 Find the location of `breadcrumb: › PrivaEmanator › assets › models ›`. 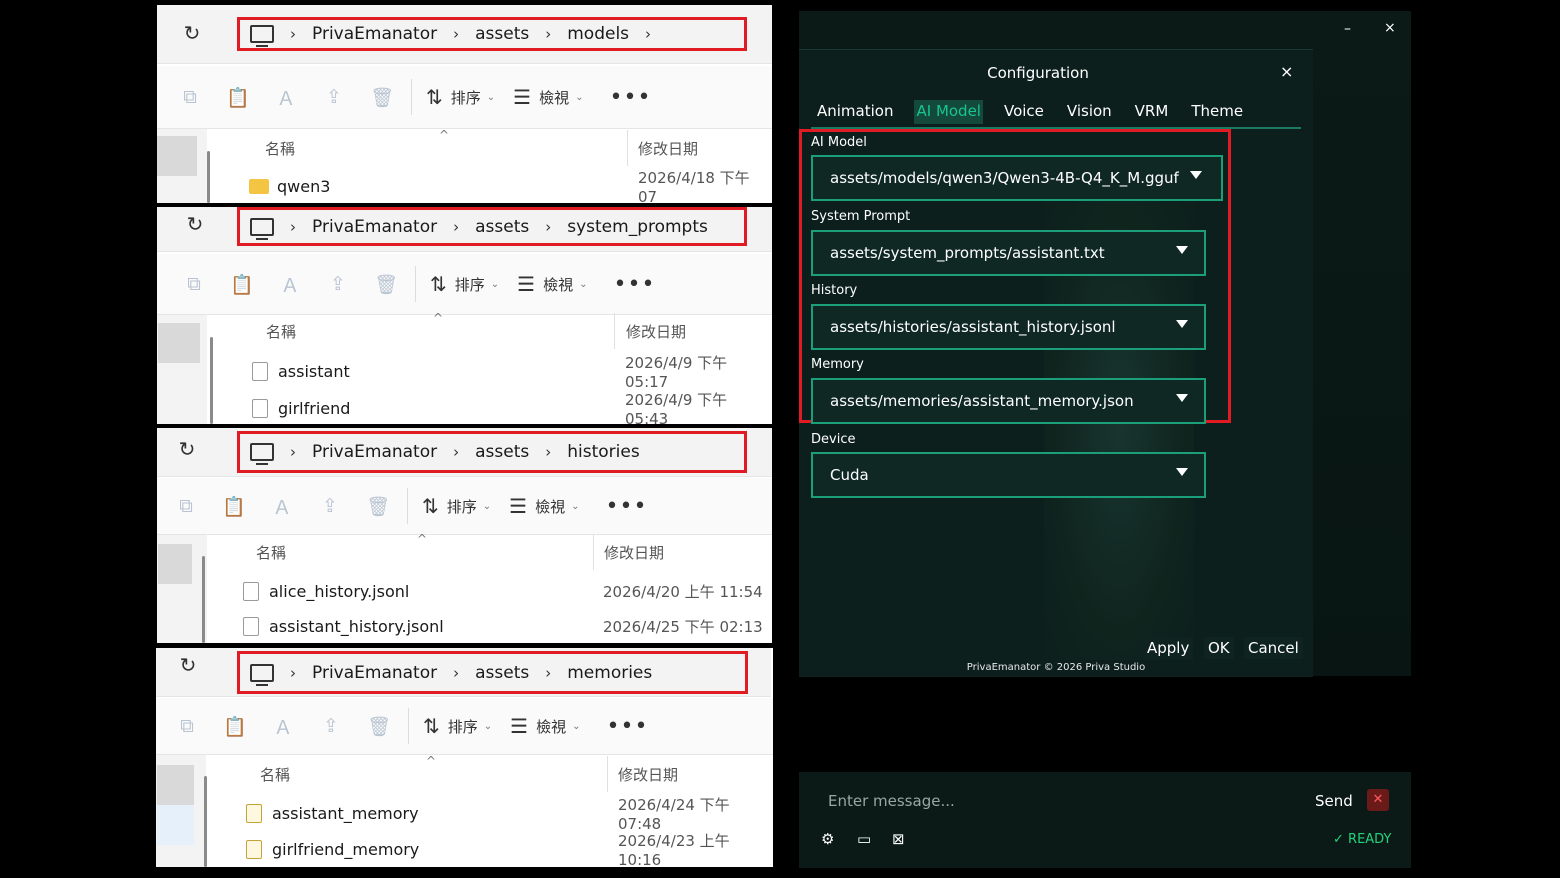

breadcrumb: › PrivaEmanator › assets › models › is located at coordinates (492, 34).